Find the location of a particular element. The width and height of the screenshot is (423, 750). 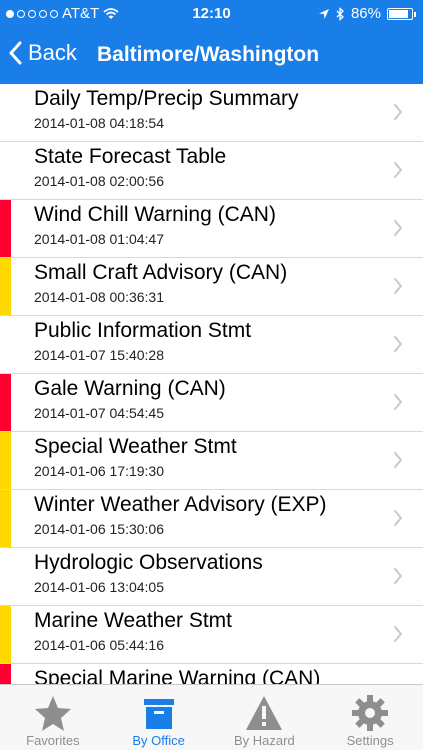

list-item-date: 2014-01-07 15:40:28 is located at coordinates (99, 355).